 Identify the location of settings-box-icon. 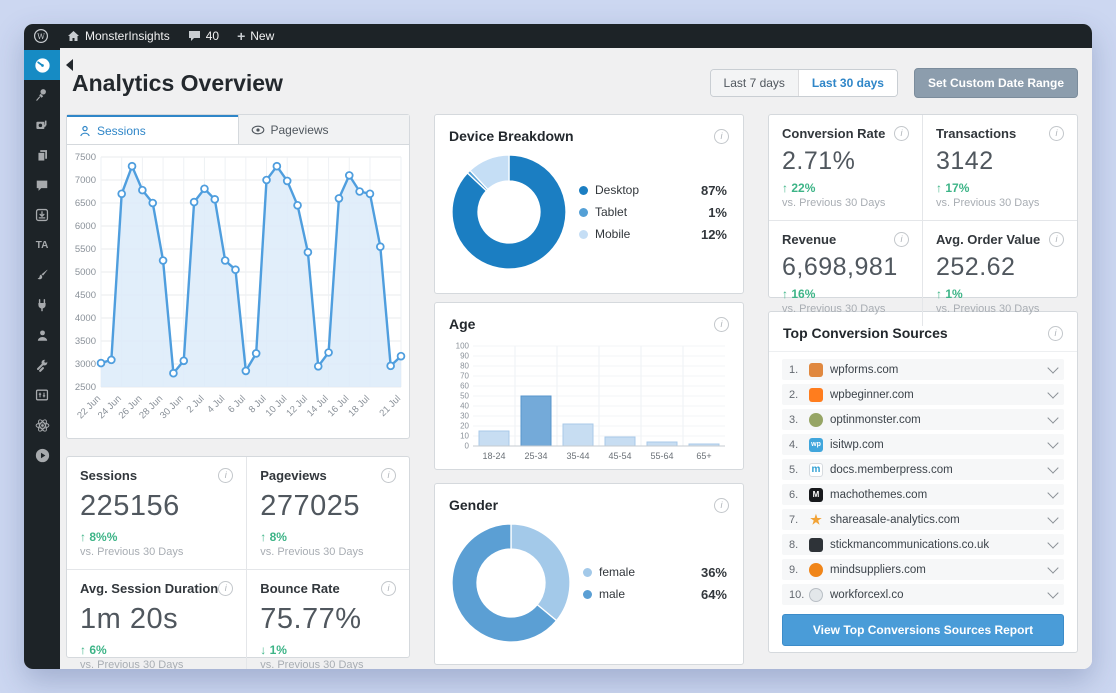
(42, 395).